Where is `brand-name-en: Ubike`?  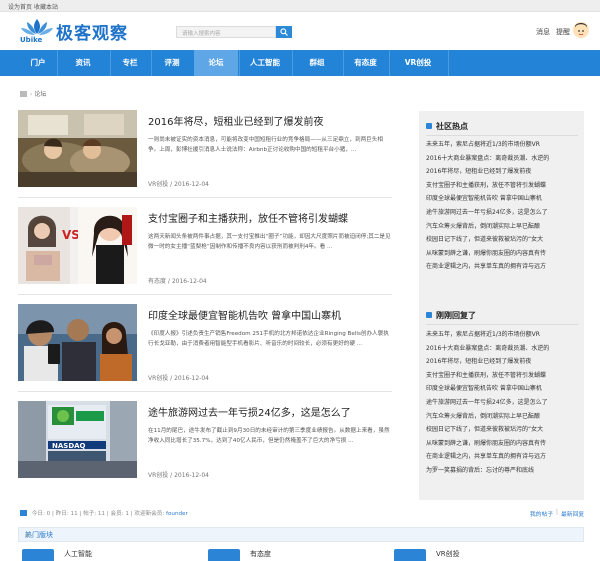 brand-name-en: Ubike is located at coordinates (31, 40).